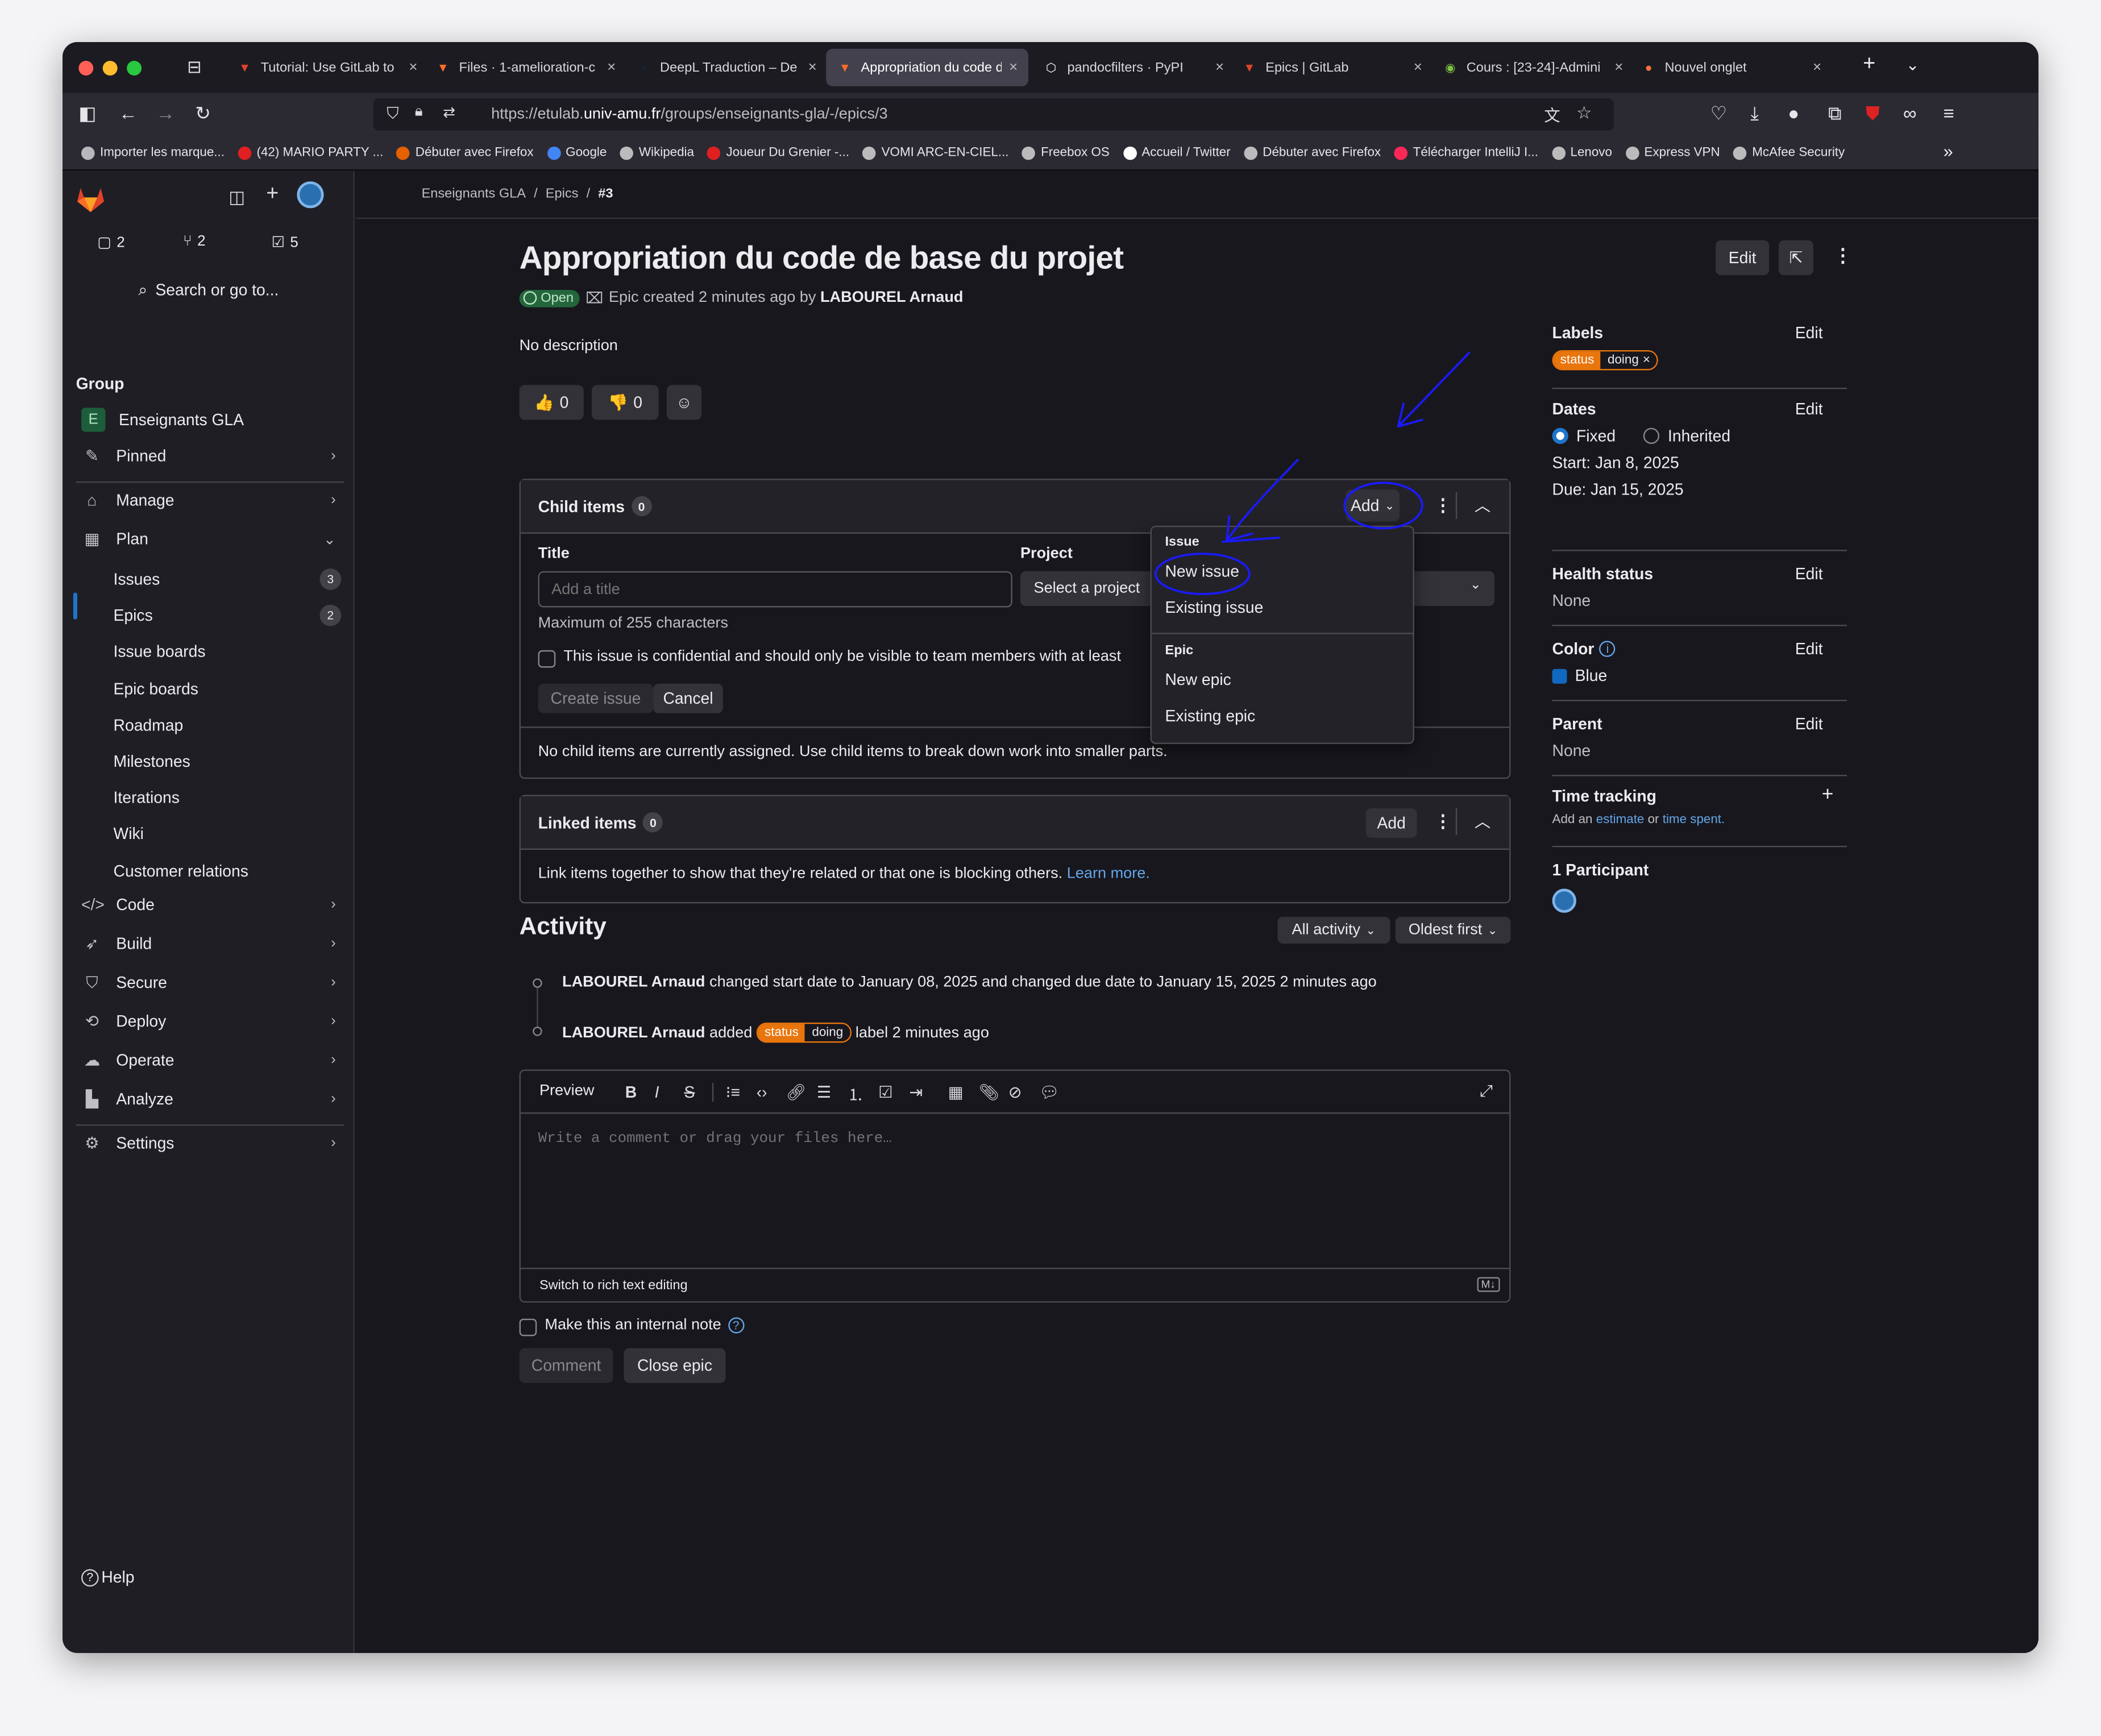 Image resolution: width=2101 pixels, height=1736 pixels. What do you see at coordinates (1262, 501) in the screenshot?
I see `annotation-arrow-new-issue` at bounding box center [1262, 501].